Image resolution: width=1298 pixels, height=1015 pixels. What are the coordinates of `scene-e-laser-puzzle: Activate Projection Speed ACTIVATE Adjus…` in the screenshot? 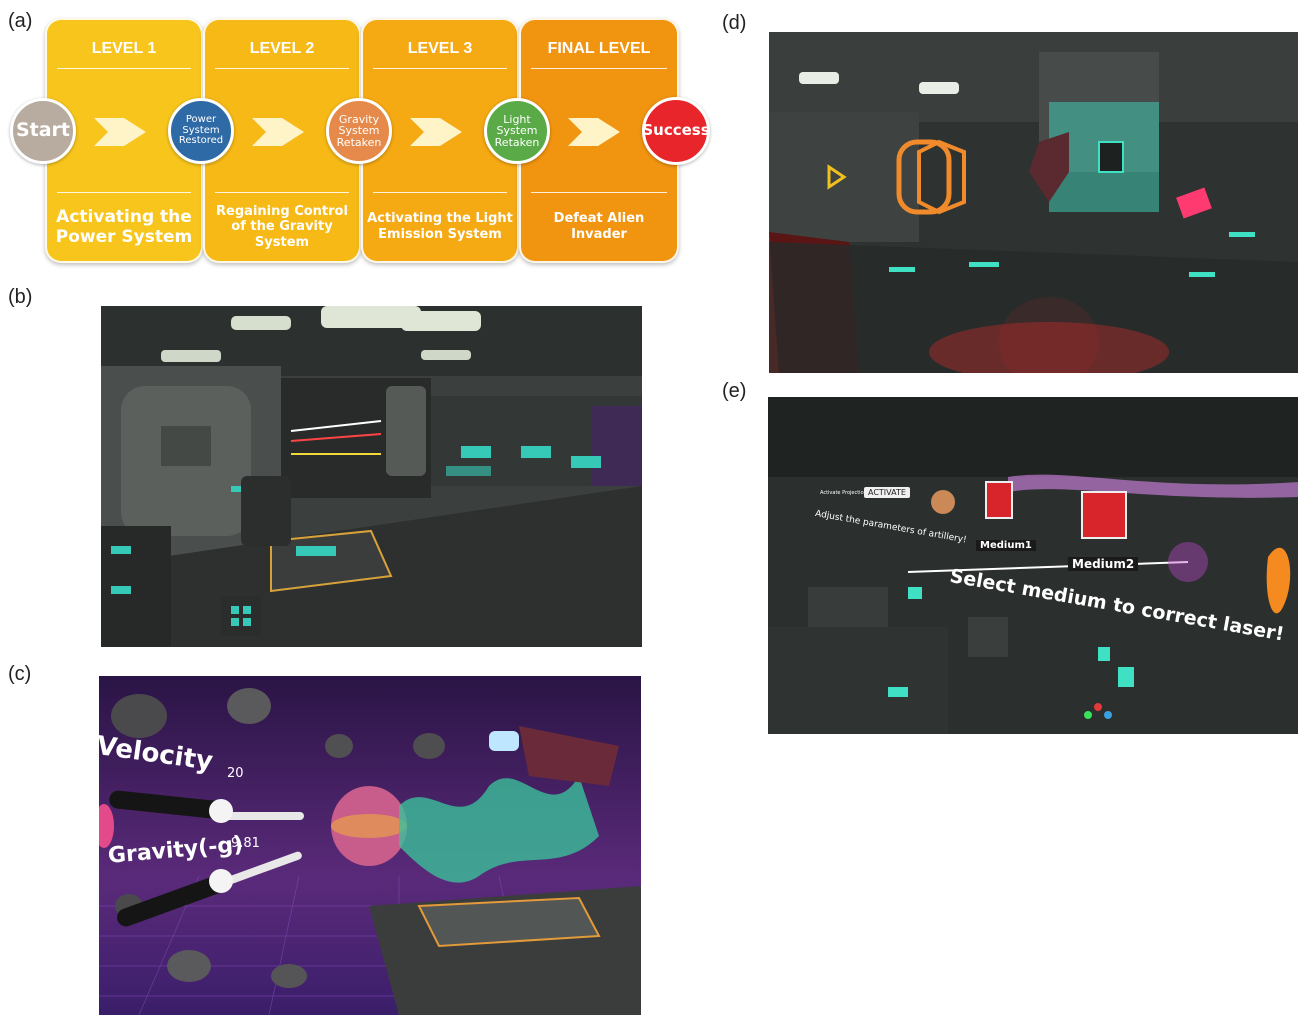 It's located at (1033, 565).